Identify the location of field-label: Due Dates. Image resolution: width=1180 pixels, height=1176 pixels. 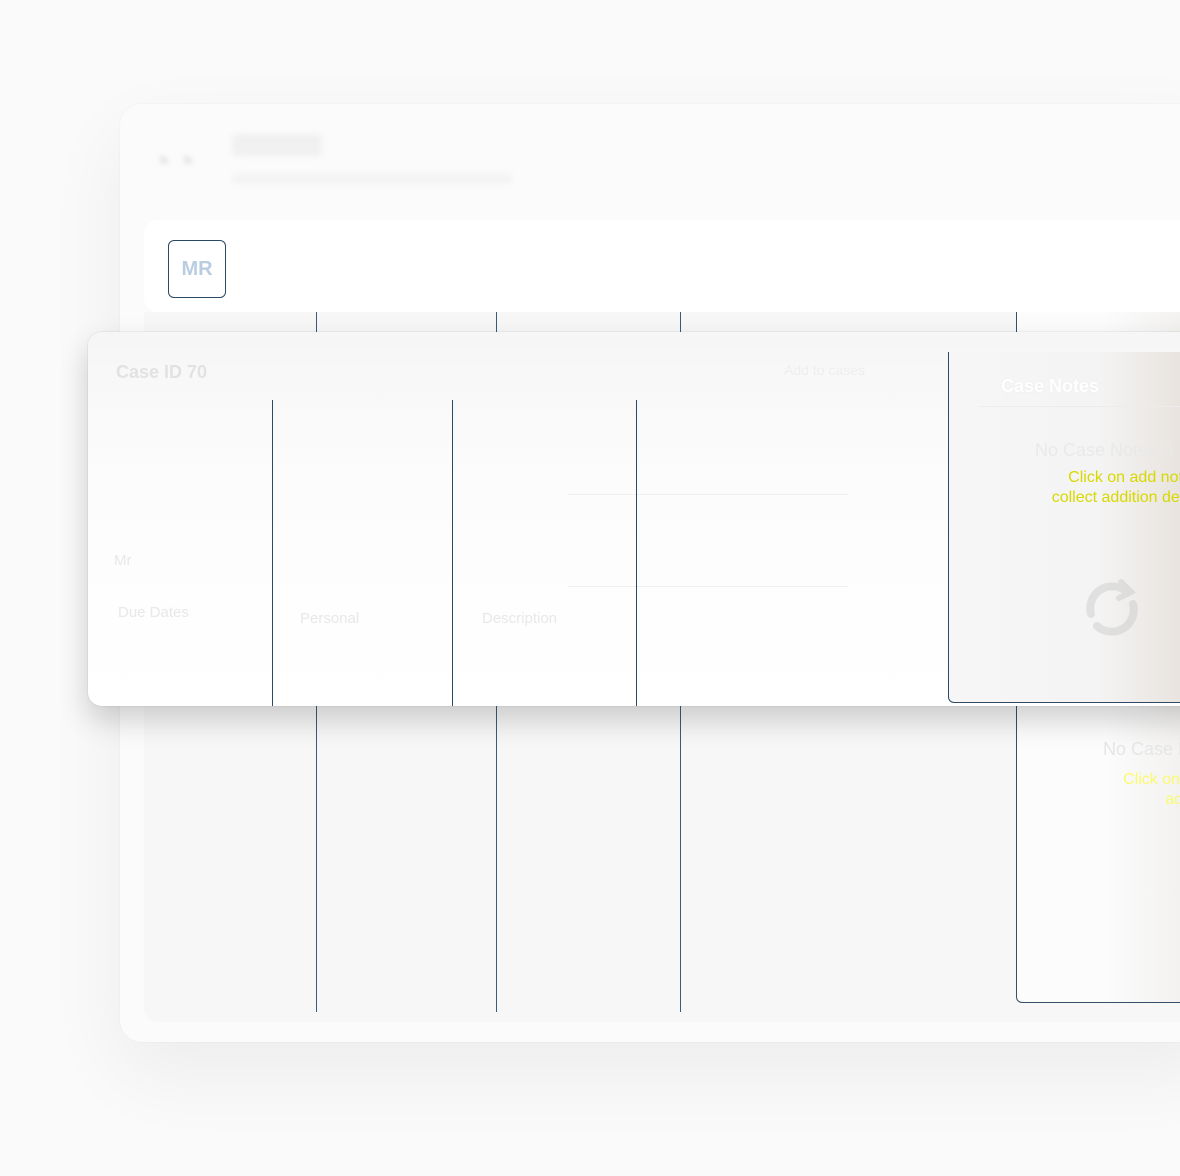
(153, 612).